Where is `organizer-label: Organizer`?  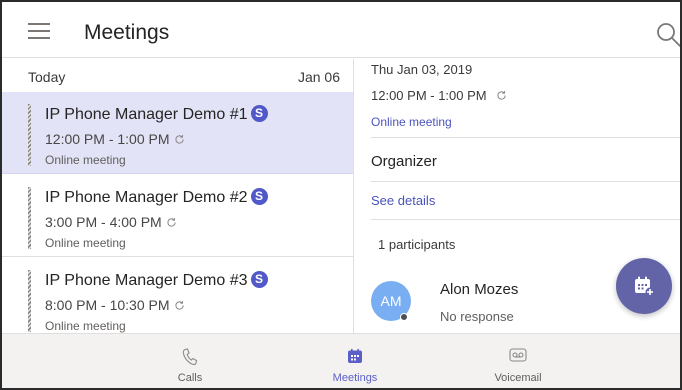 organizer-label: Organizer is located at coordinates (404, 161).